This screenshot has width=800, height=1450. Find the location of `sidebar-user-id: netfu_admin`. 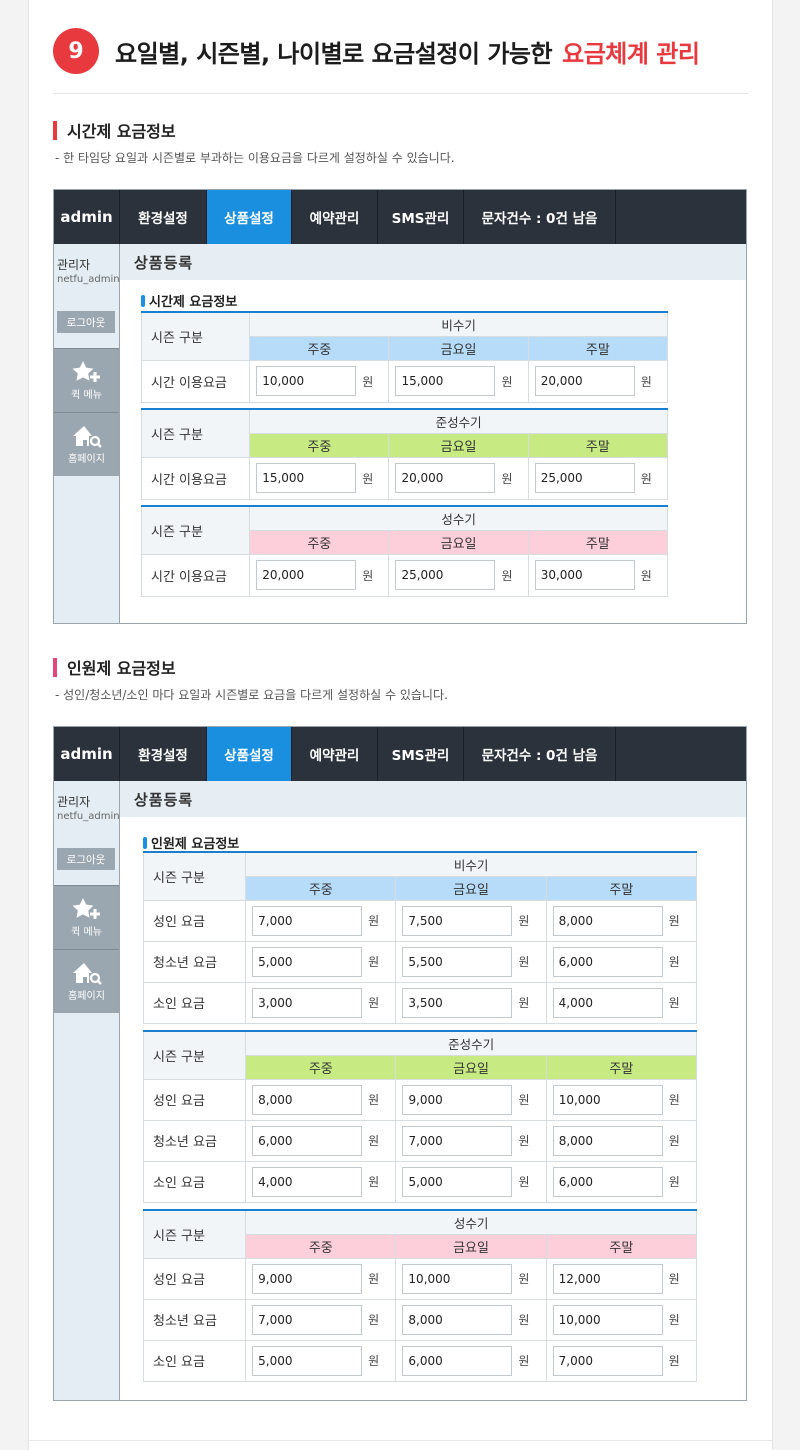

sidebar-user-id: netfu_admin is located at coordinates (88, 279).